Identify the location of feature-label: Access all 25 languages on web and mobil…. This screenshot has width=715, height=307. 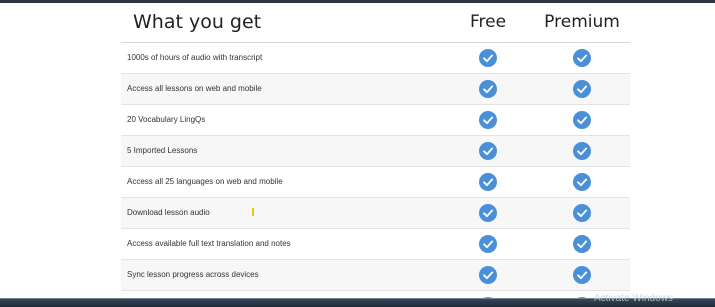
(205, 181).